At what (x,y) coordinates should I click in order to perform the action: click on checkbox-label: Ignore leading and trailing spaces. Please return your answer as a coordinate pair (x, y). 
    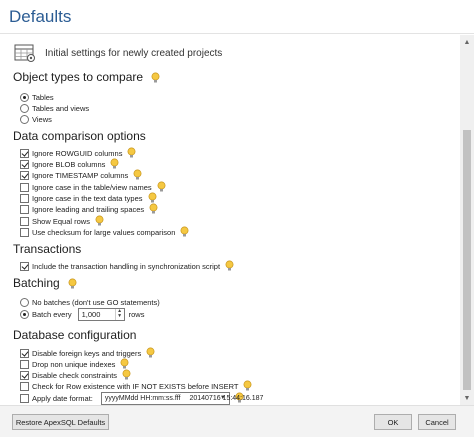
    Looking at the image, I should click on (88, 209).